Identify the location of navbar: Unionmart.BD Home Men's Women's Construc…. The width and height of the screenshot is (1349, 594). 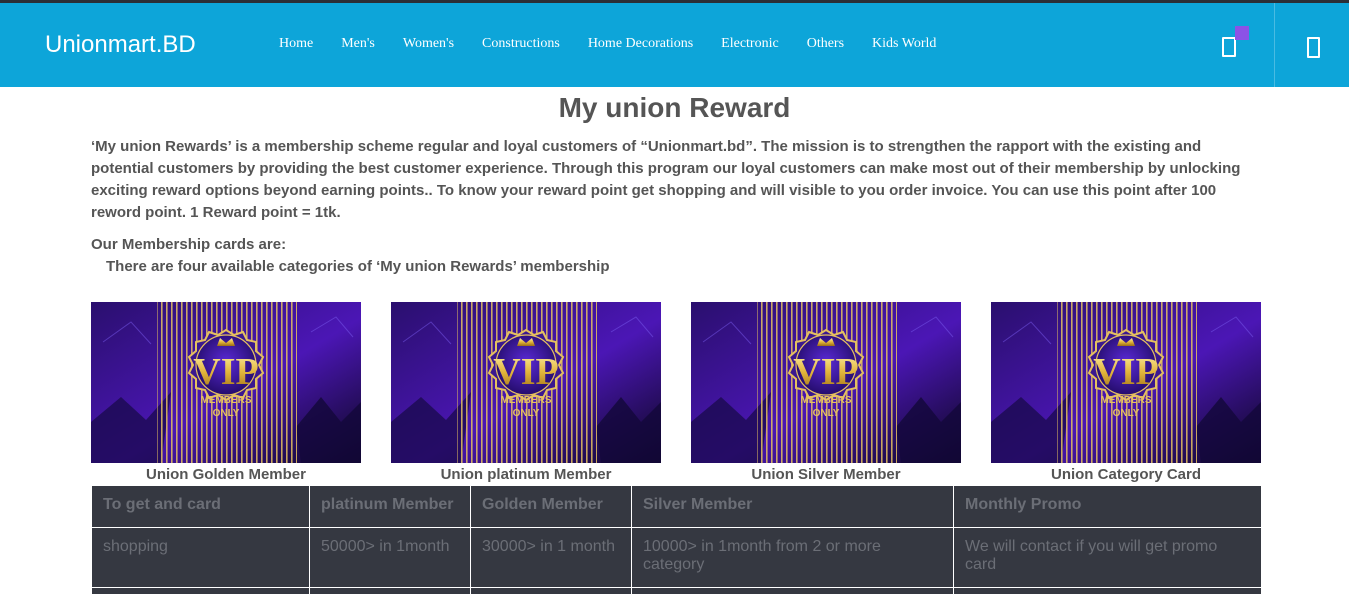
(674, 45).